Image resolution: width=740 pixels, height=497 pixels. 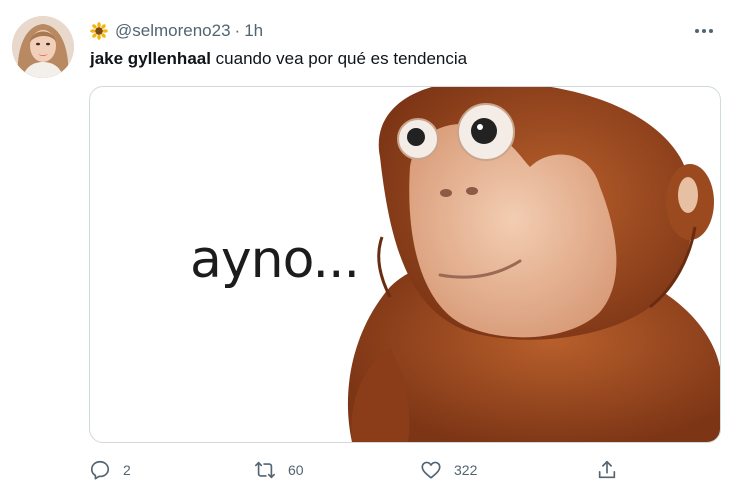 What do you see at coordinates (99, 31) in the screenshot?
I see `sunflower-icon` at bounding box center [99, 31].